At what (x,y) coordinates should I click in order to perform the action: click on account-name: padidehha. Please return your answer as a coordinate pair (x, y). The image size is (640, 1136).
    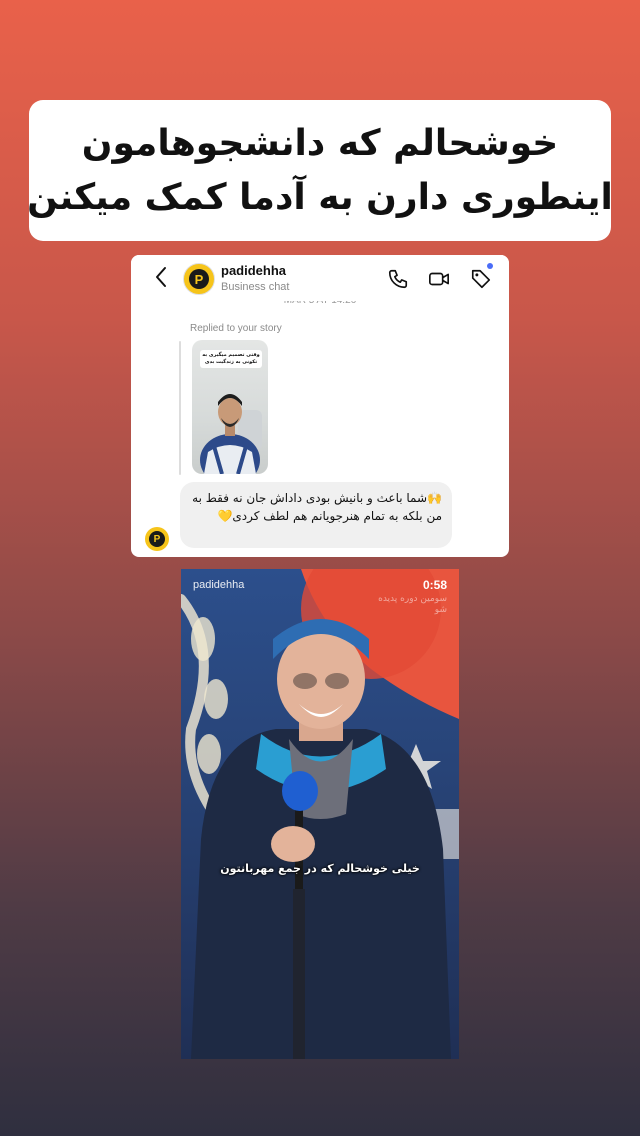
    Looking at the image, I should click on (253, 270).